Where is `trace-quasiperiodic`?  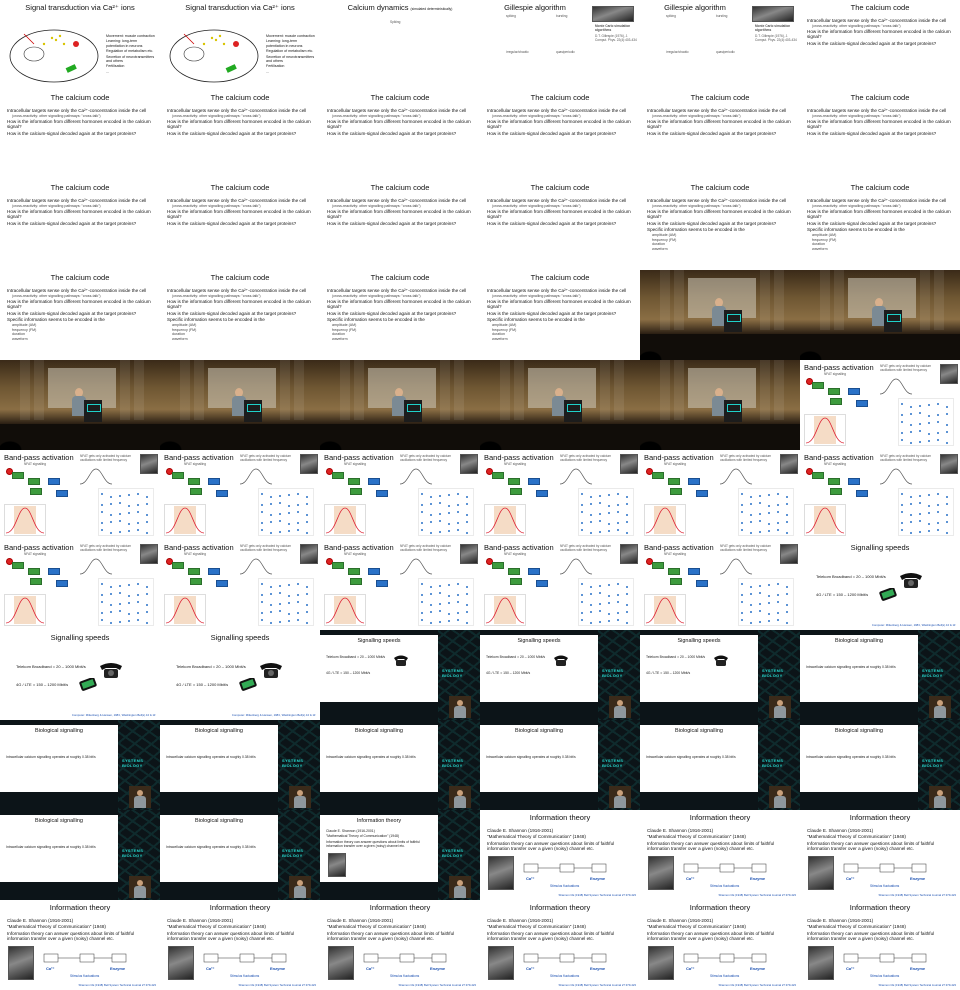
trace-quasiperiodic is located at coordinates (569, 69).